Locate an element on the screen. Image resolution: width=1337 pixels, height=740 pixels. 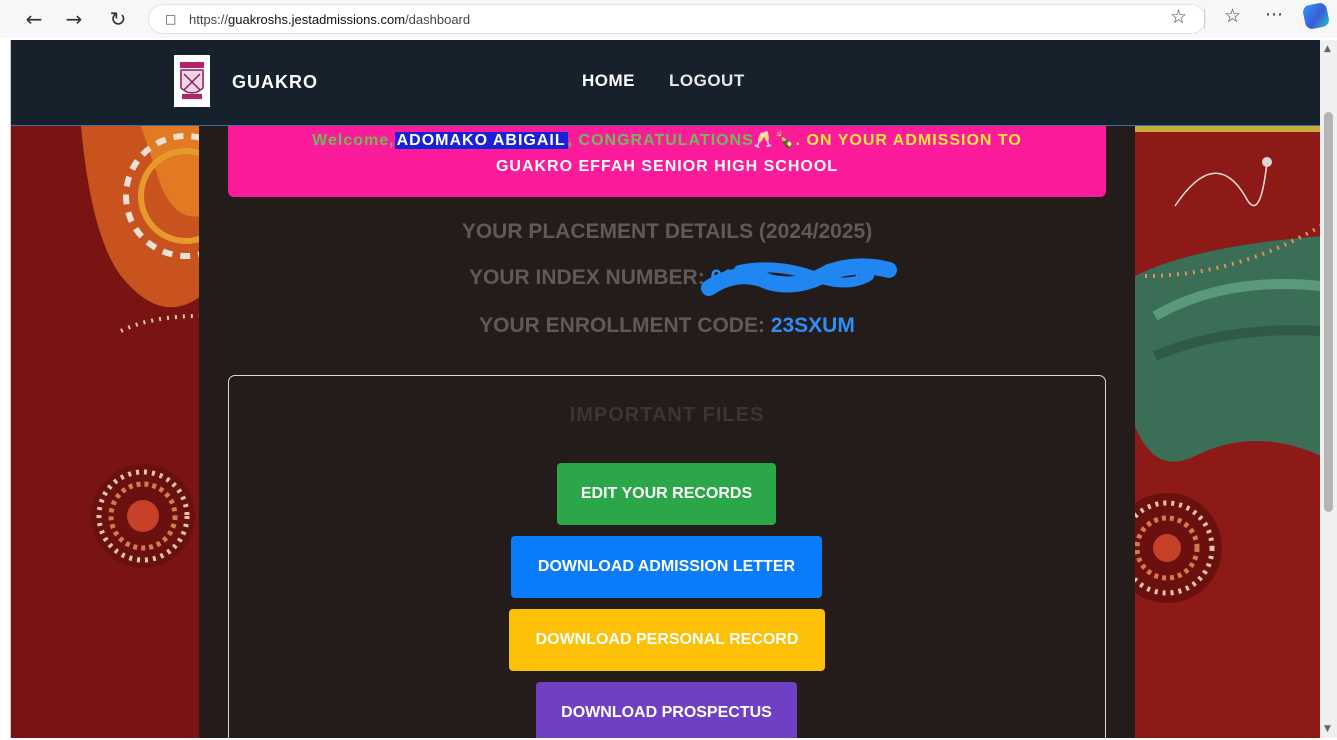
index-number-value: 0108 4 is located at coordinates (798, 277).